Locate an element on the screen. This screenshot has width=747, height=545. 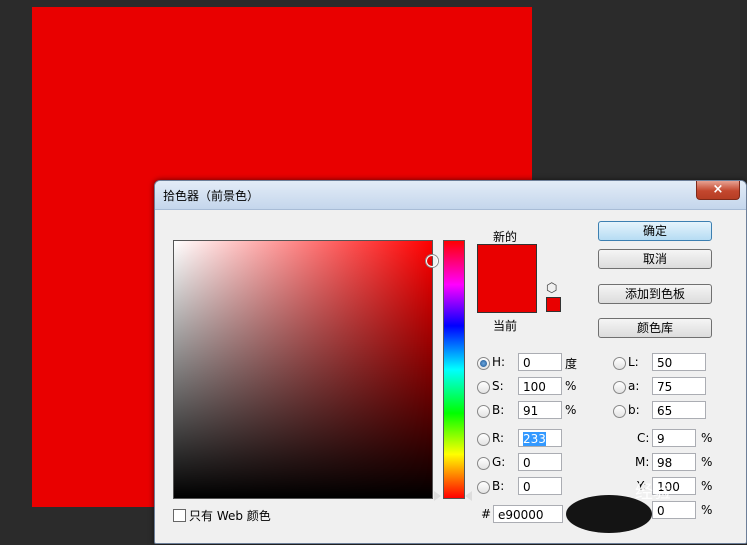
close-icon: × is located at coordinates (718, 189).